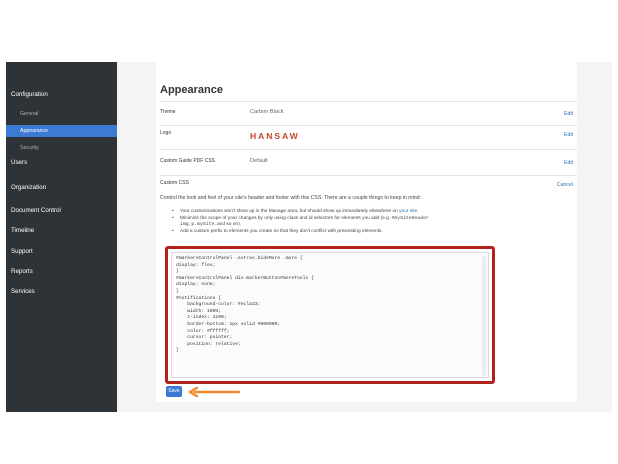 The height and width of the screenshot is (464, 618). What do you see at coordinates (61, 148) in the screenshot?
I see `sidebar-item-security: Security` at bounding box center [61, 148].